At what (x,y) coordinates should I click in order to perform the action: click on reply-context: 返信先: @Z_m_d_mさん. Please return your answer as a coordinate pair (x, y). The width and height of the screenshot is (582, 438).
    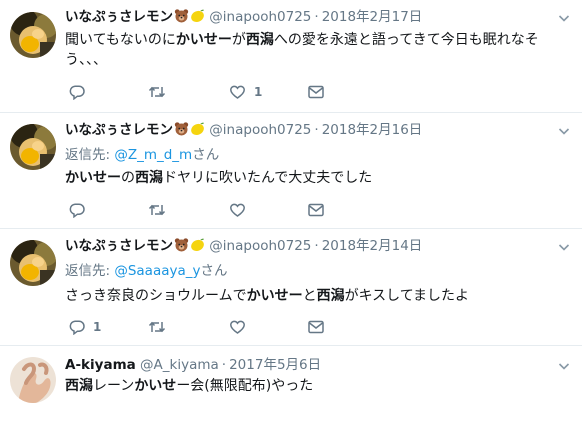
    Looking at the image, I should click on (142, 155).